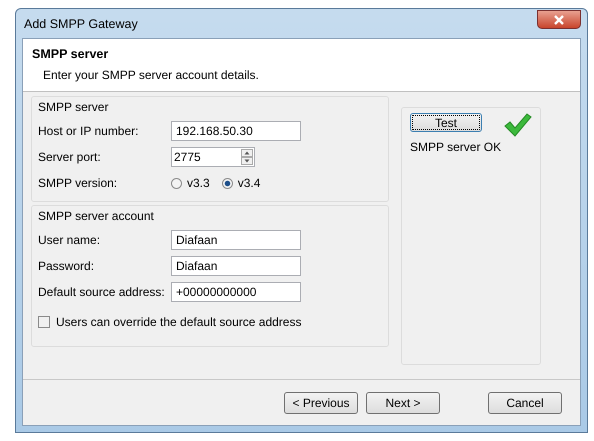  I want to click on checkbox-label: Users can override the default source address, so click(179, 322).